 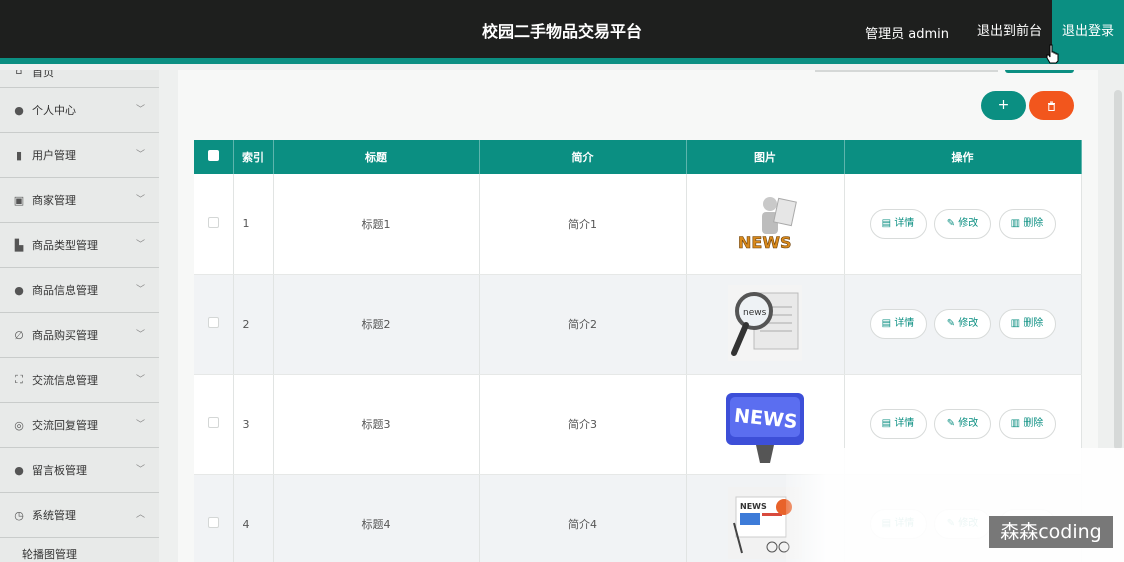 I want to click on column-header: 索引, so click(x=253, y=157).